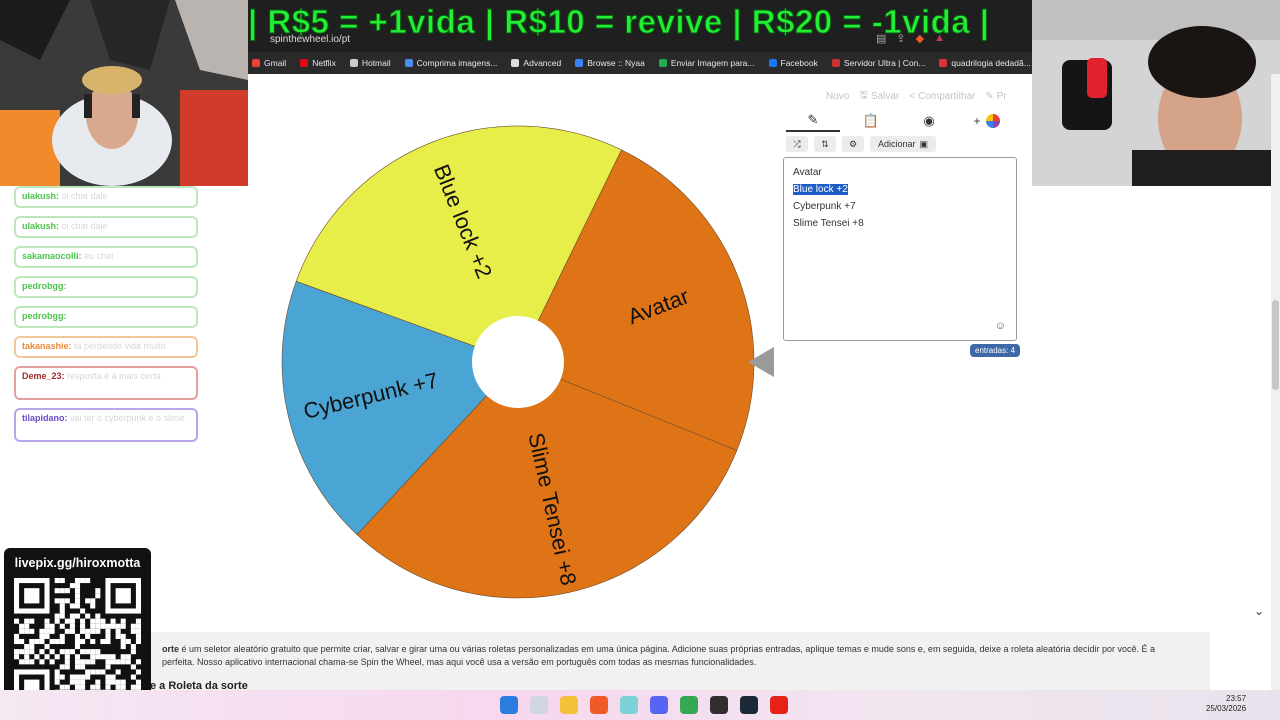 This screenshot has width=1280, height=720. What do you see at coordinates (879, 96) in the screenshot?
I see `save-button: 🖫 Salvar` at bounding box center [879, 96].